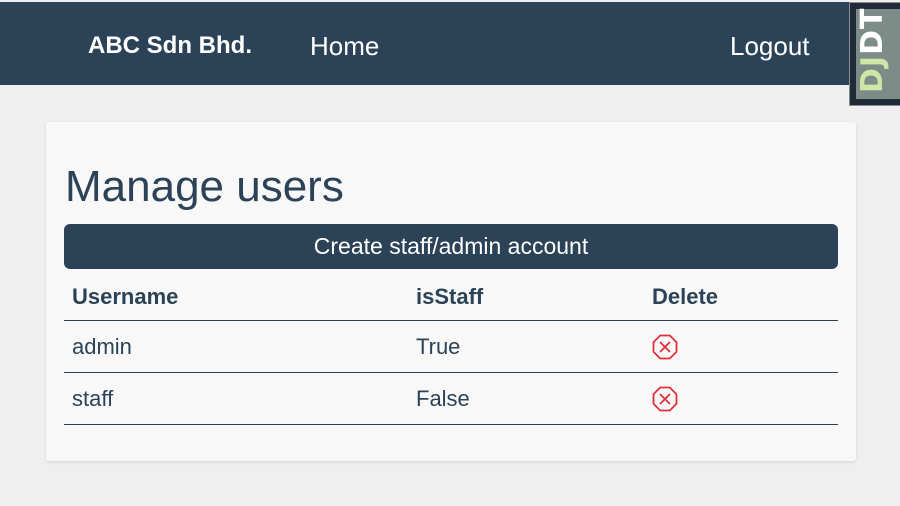 The height and width of the screenshot is (506, 900). I want to click on create-account-button: Create staff/admin account, so click(451, 246).